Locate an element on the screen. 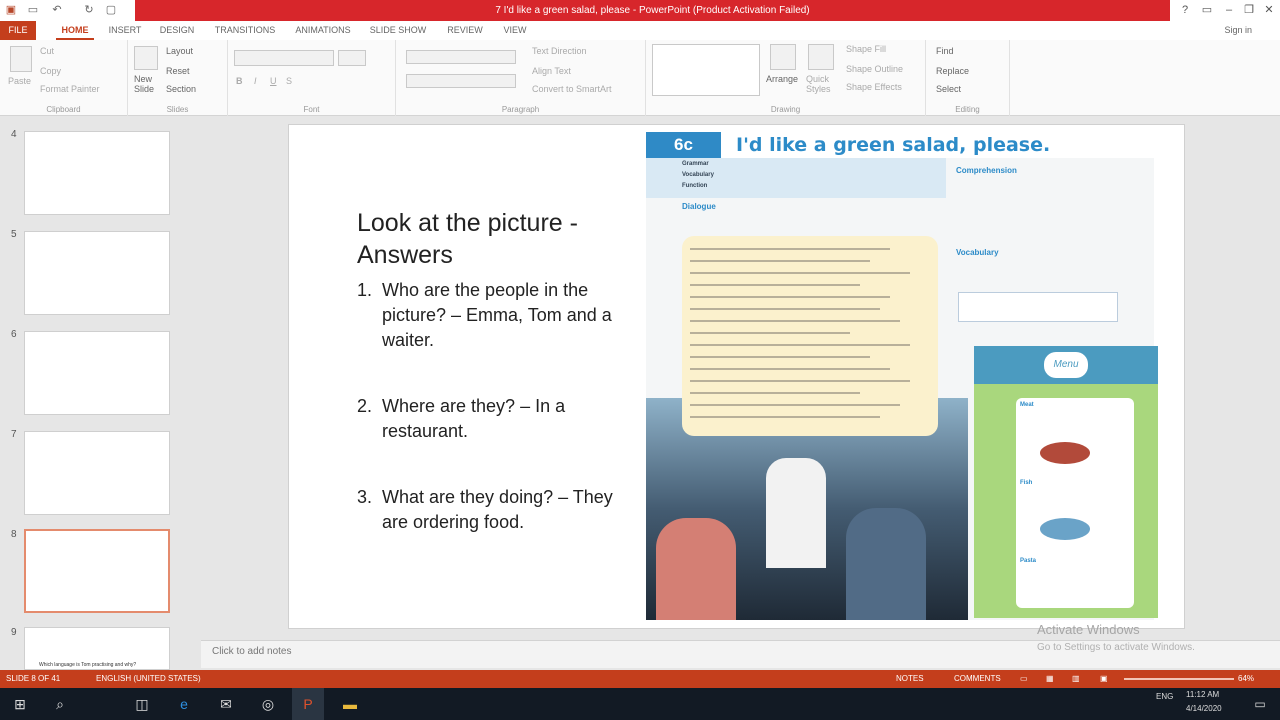 The image size is (1280, 720). copy-button: Copy is located at coordinates (50, 71).